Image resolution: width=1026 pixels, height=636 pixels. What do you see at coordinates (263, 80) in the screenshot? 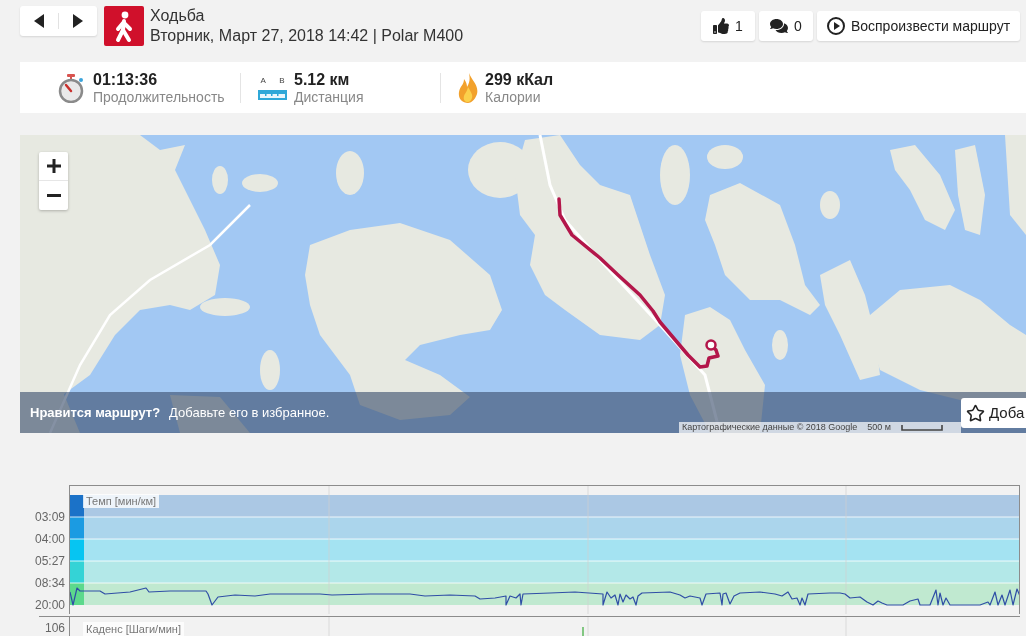
I see `route-point-label: A` at bounding box center [263, 80].